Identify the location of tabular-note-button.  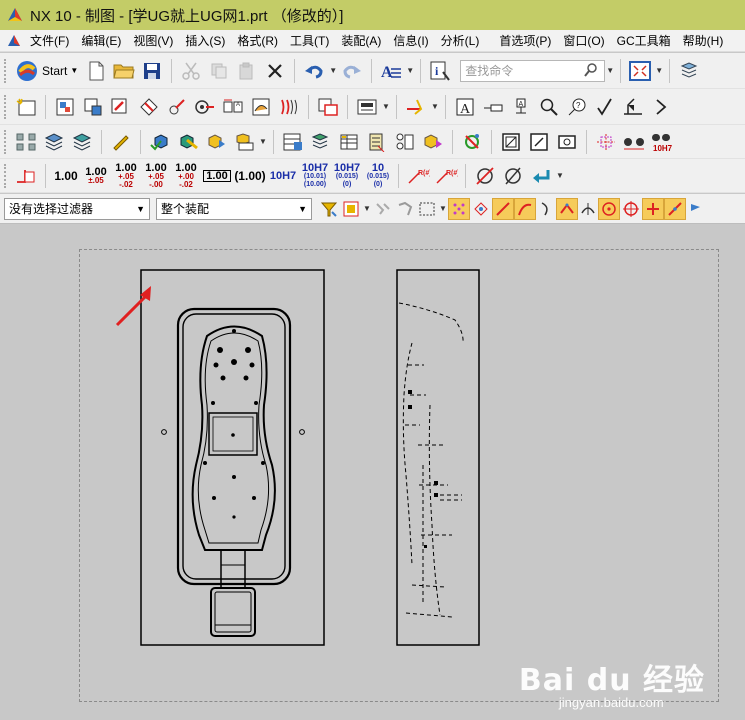
(377, 142).